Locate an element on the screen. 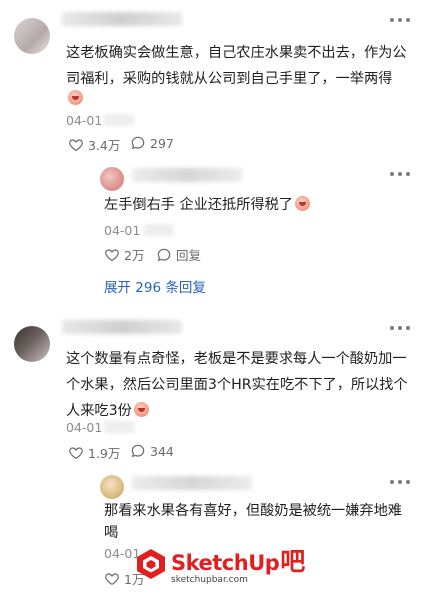  reply-button: 回复 is located at coordinates (178, 254).